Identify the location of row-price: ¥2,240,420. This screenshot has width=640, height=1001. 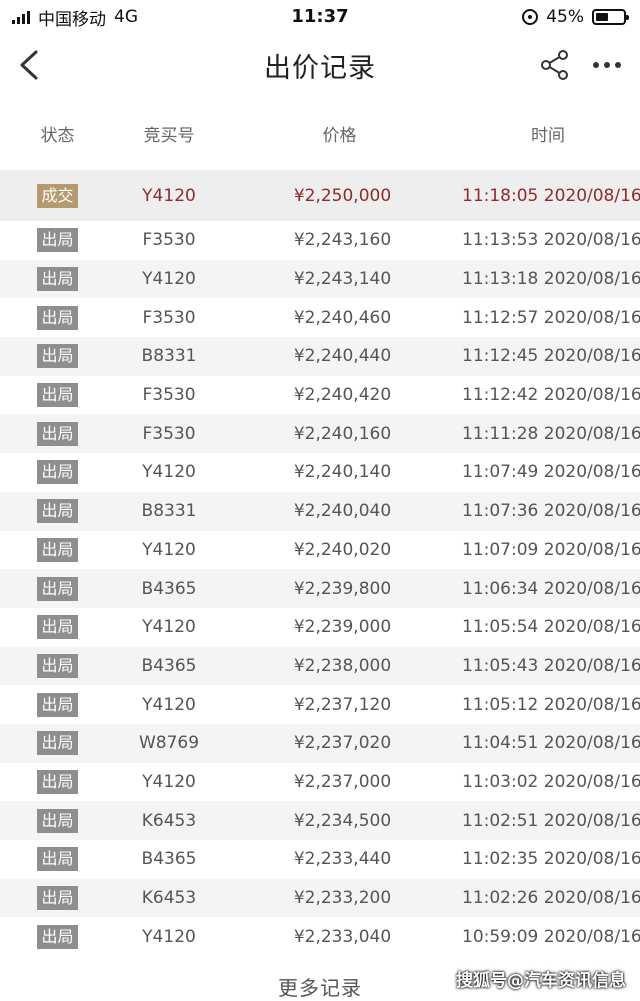
(342, 395).